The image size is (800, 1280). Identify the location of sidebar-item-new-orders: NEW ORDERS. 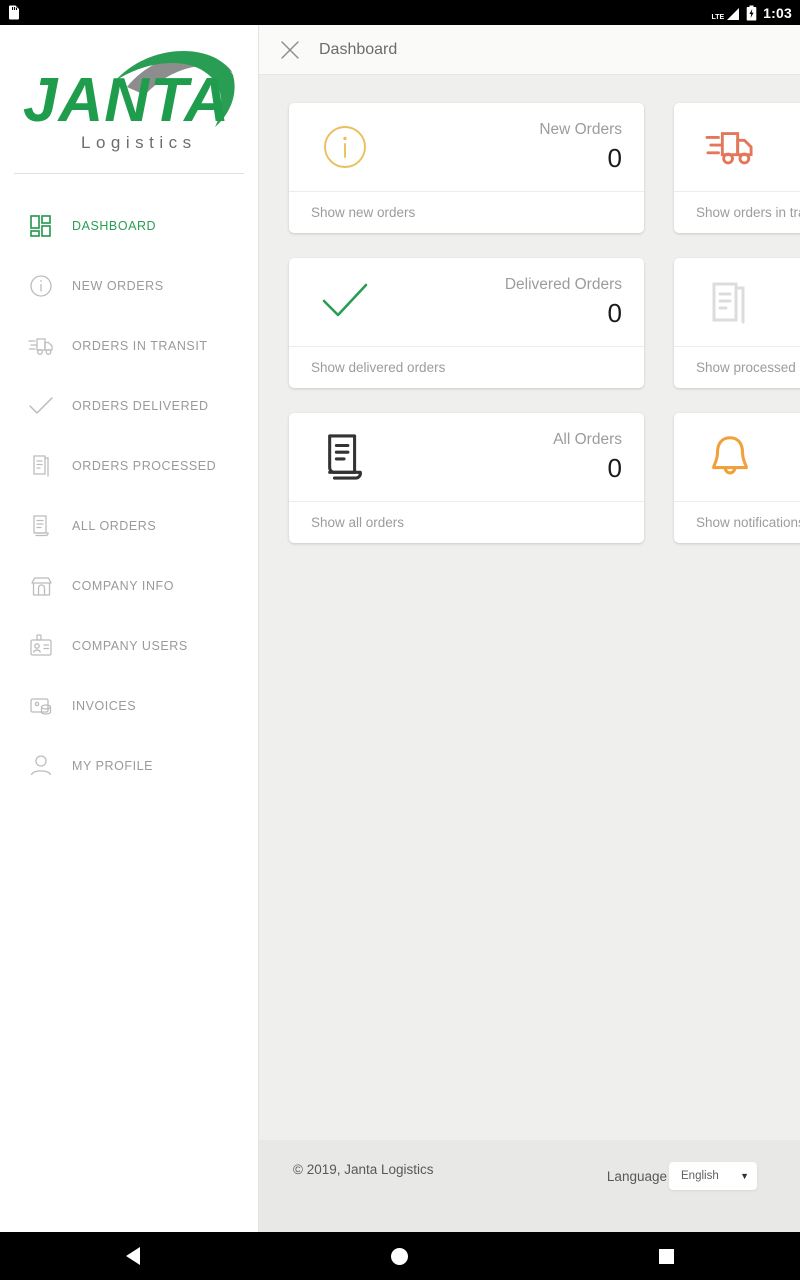
(129, 286).